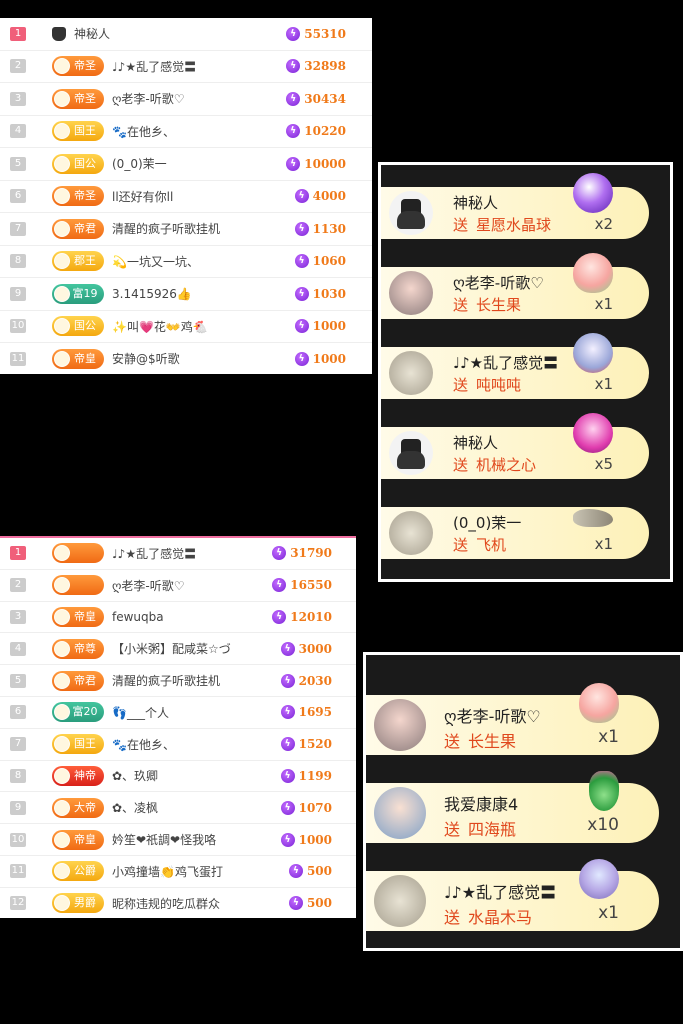  Describe the element at coordinates (452, 741) in the screenshot. I see `gift-verb: 送` at that location.